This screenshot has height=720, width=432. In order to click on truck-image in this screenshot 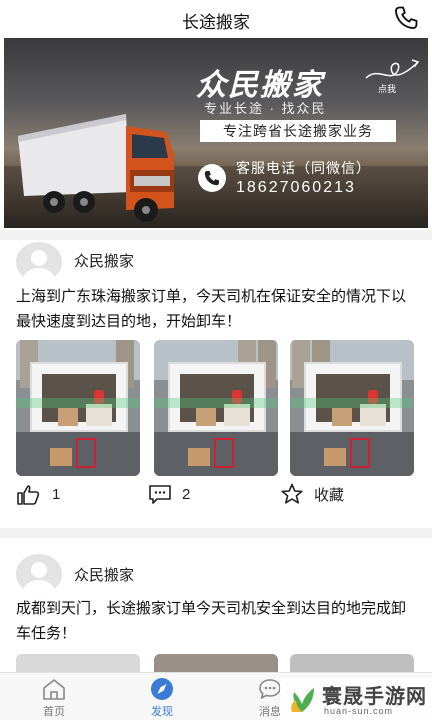, I will do `click(96, 168)`.